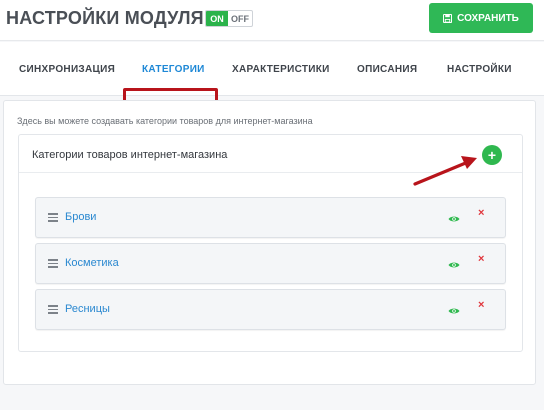  Describe the element at coordinates (229, 18) in the screenshot. I see `module-toggle: ON OFF` at that location.